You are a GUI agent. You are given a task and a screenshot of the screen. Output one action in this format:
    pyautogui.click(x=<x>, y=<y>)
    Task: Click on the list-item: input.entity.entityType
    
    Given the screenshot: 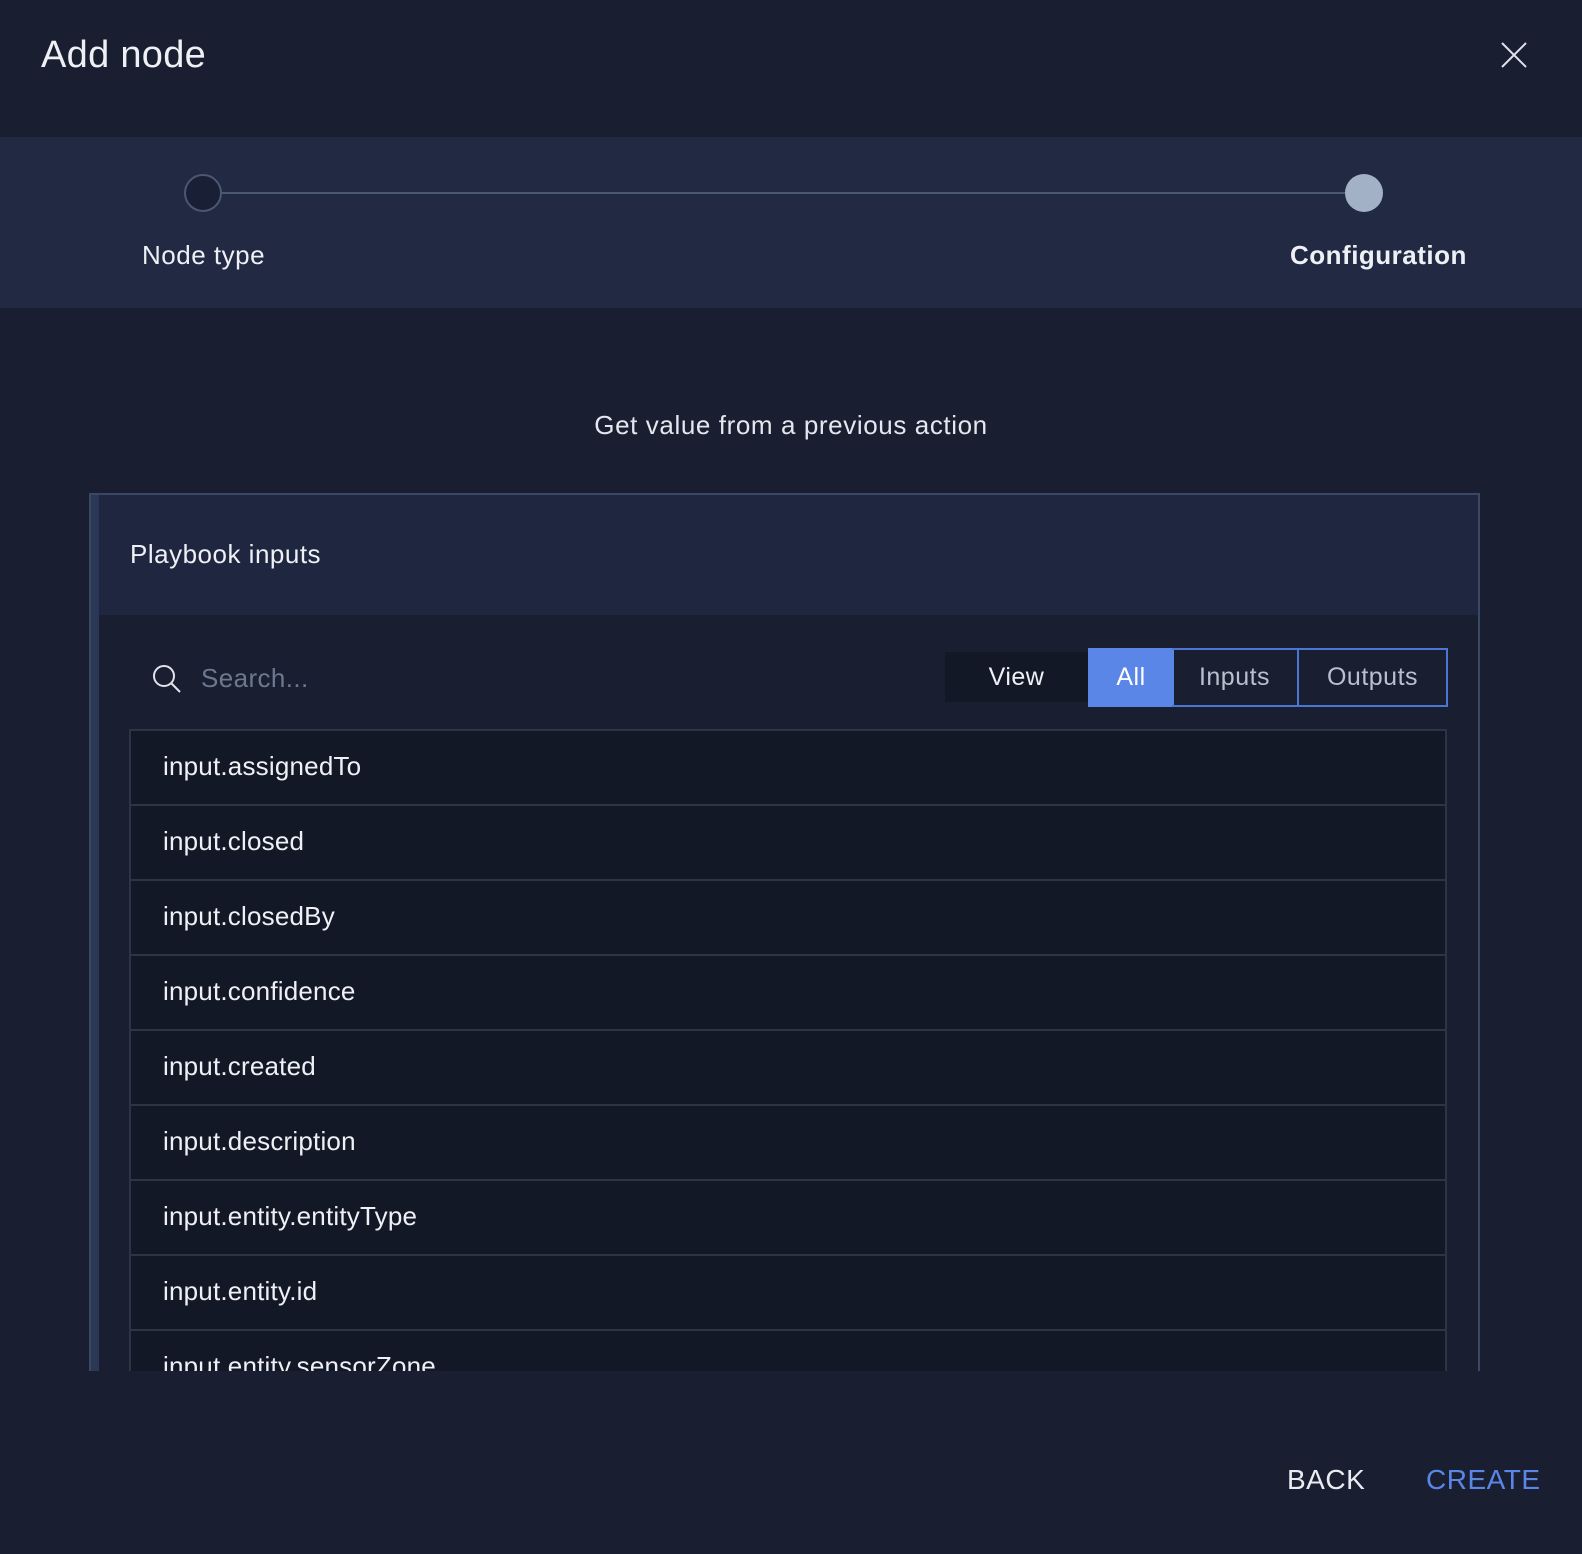 What is the action you would take?
    pyautogui.click(x=788, y=1218)
    